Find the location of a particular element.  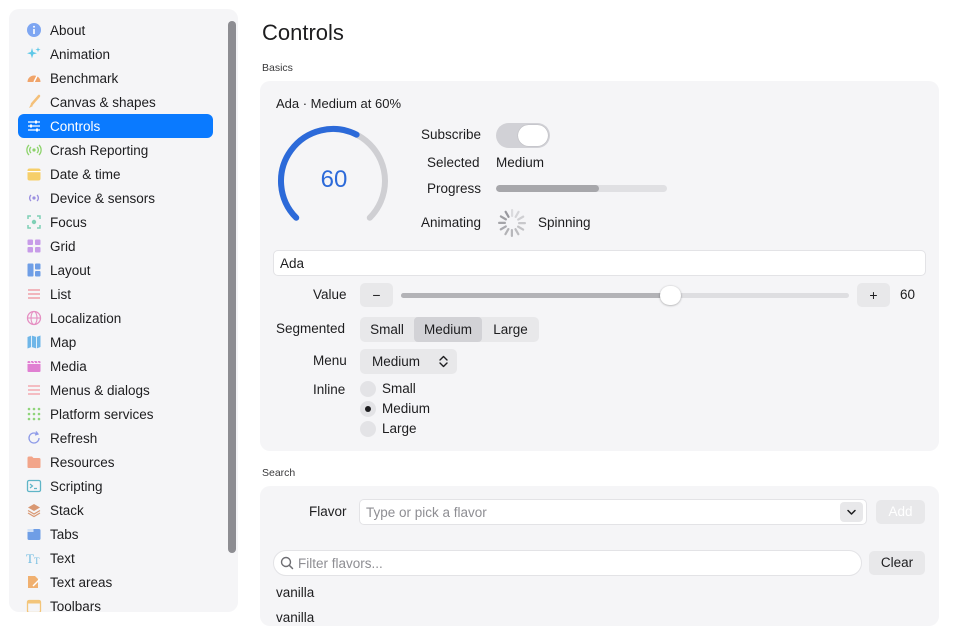

clear-button: Clear is located at coordinates (897, 563).